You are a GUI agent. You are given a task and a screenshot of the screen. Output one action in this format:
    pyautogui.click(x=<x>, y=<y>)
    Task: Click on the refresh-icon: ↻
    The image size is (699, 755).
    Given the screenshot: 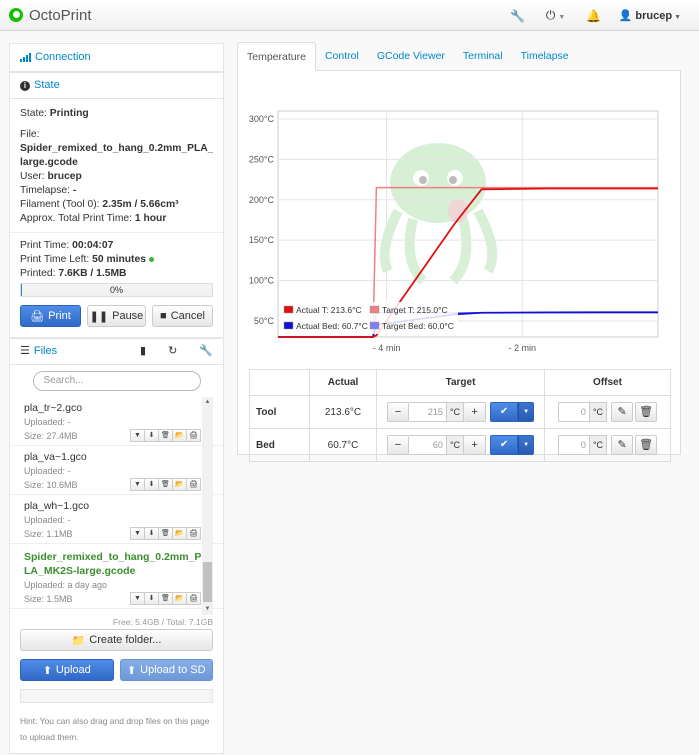 What is the action you would take?
    pyautogui.click(x=172, y=351)
    